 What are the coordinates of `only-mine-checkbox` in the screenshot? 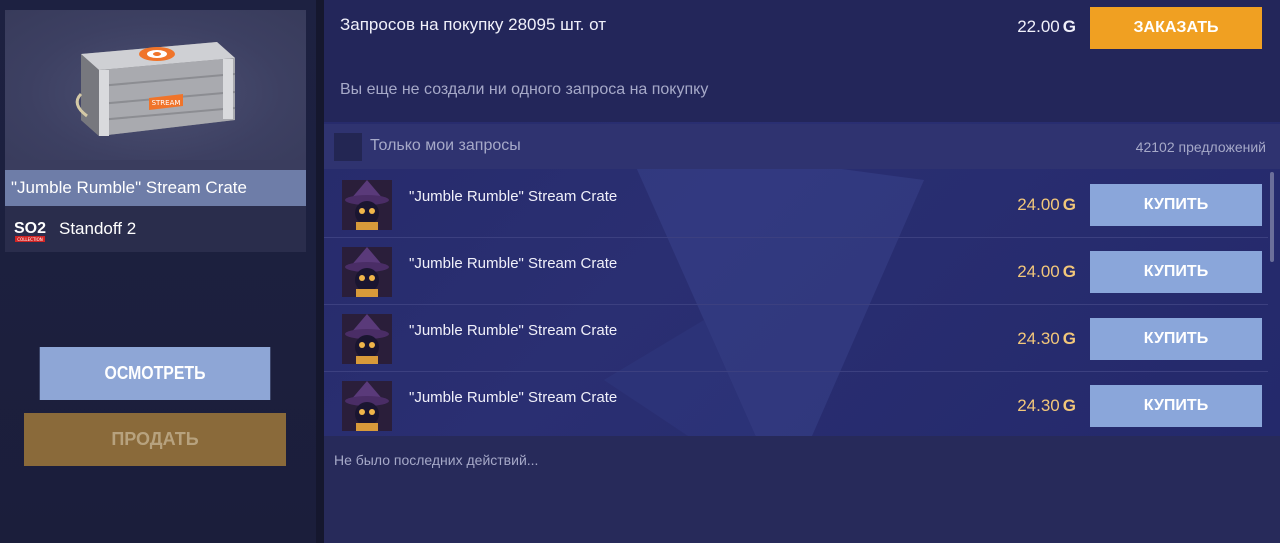 It's located at (348, 147).